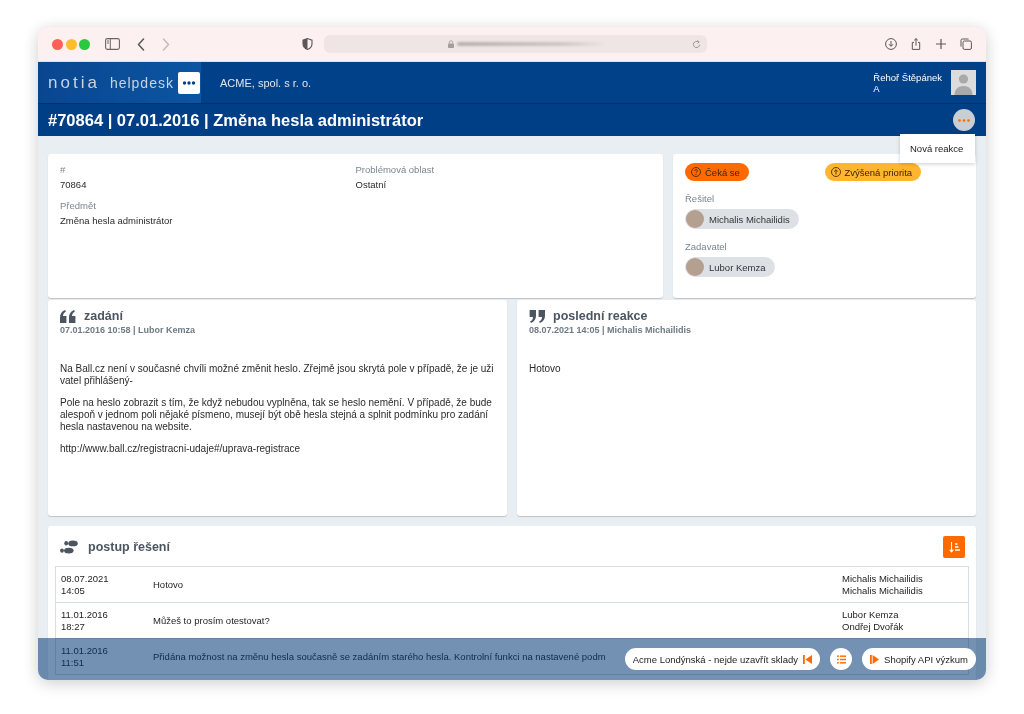 This screenshot has height=714, width=1024. I want to click on sort-button, so click(954, 547).